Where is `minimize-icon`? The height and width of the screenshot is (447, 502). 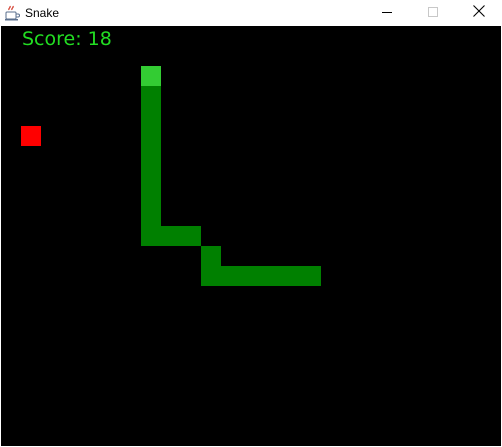 minimize-icon is located at coordinates (387, 13).